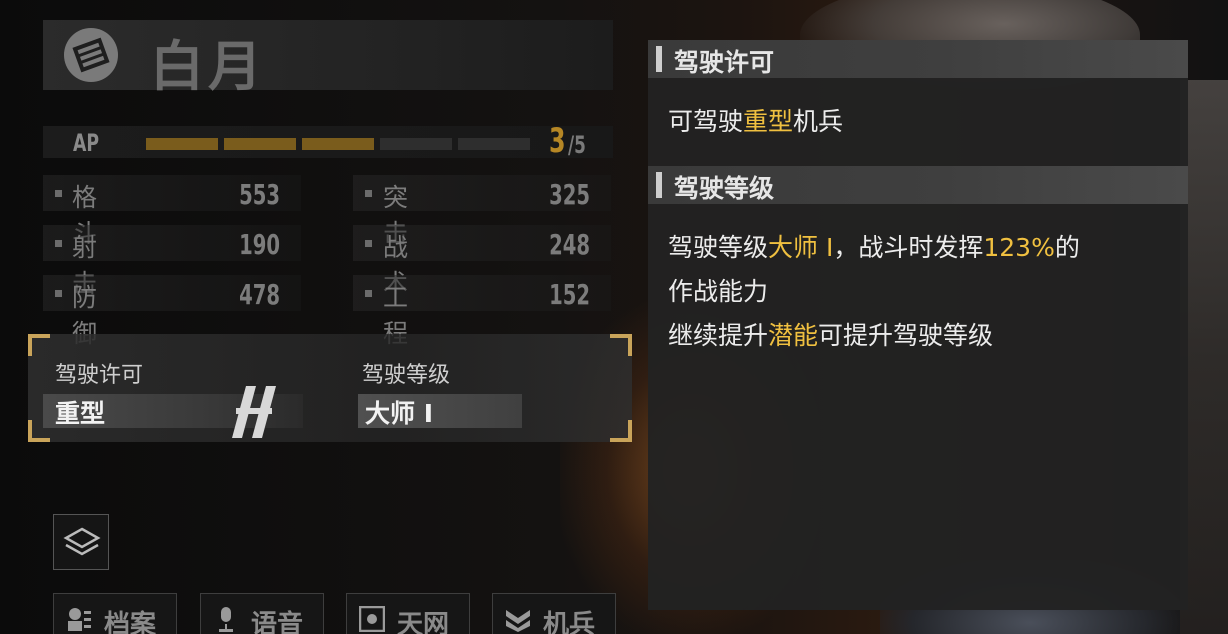  I want to click on ap-current: 3, so click(557, 141).